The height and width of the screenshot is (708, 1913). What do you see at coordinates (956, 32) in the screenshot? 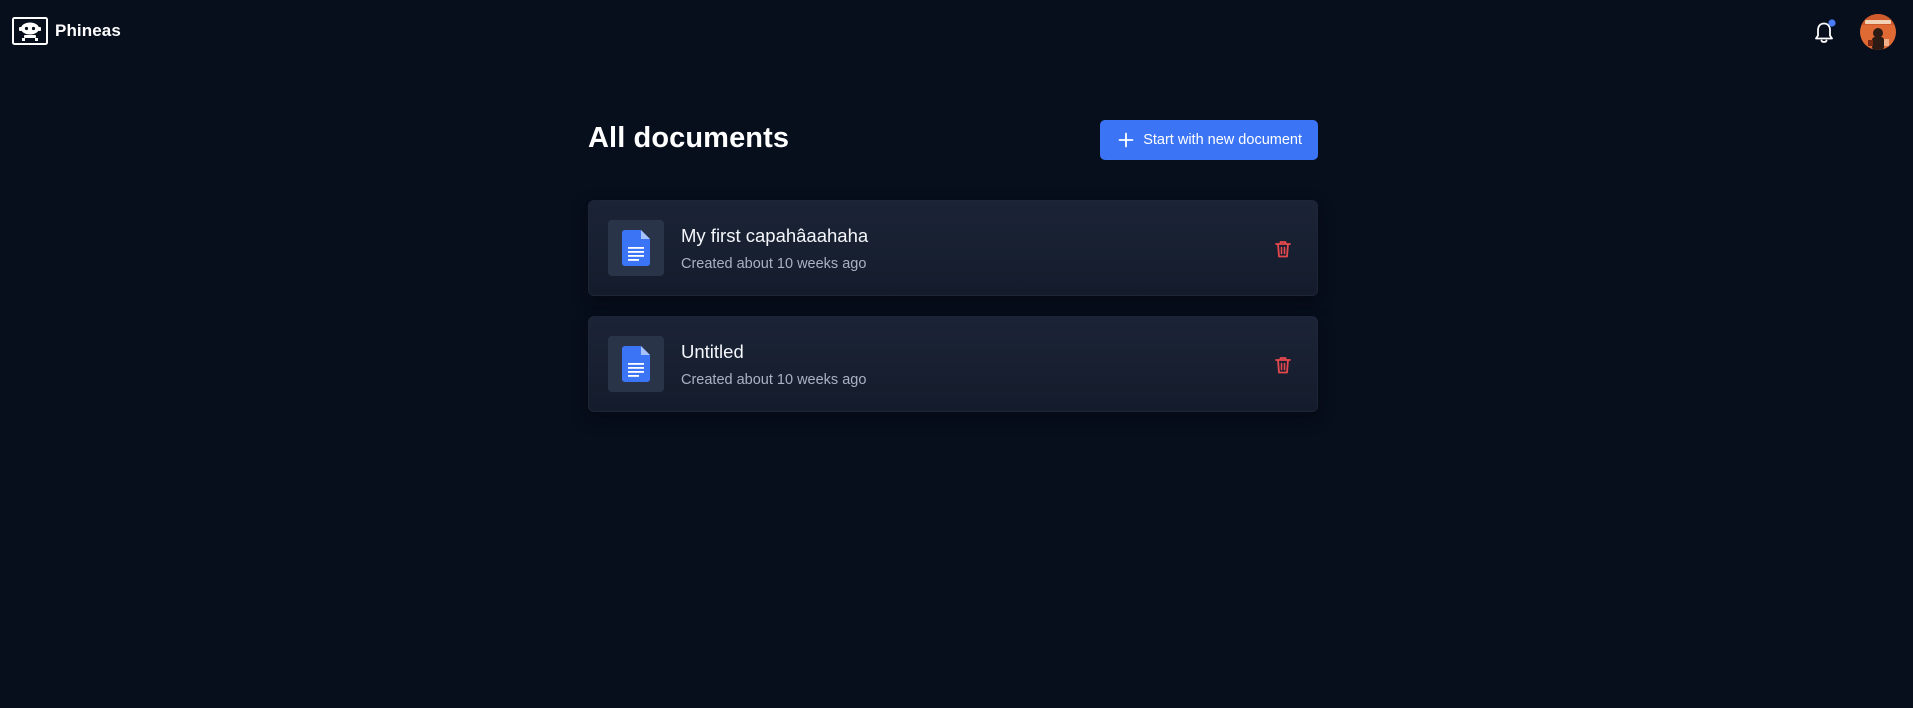
I see `top-bar: Phineas` at bounding box center [956, 32].